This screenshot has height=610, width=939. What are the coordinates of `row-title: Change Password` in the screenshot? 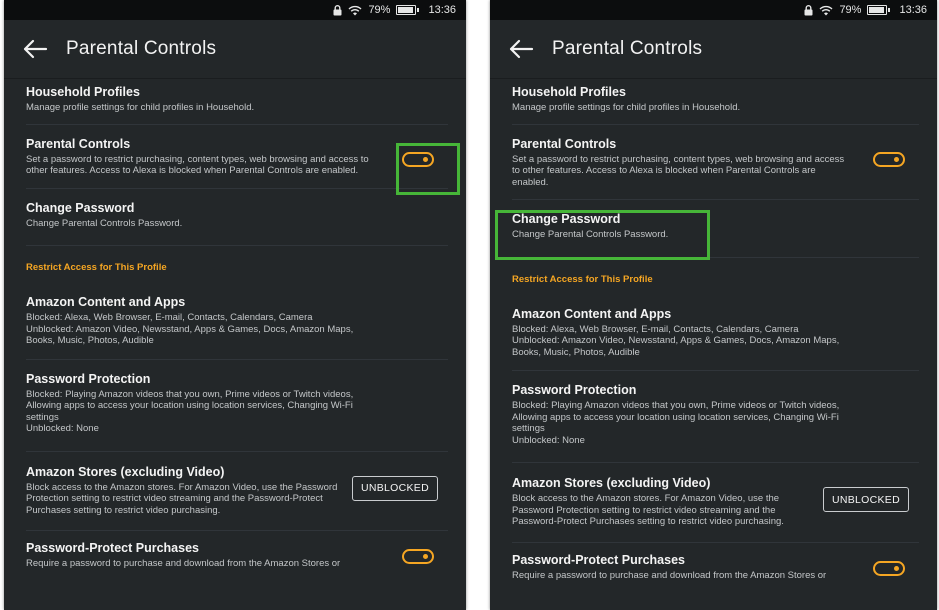 It's located at (80, 207).